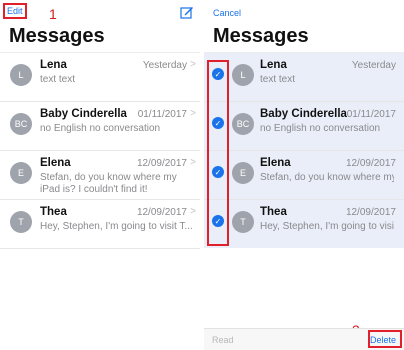  I want to click on edit-highlight-box, so click(15, 11).